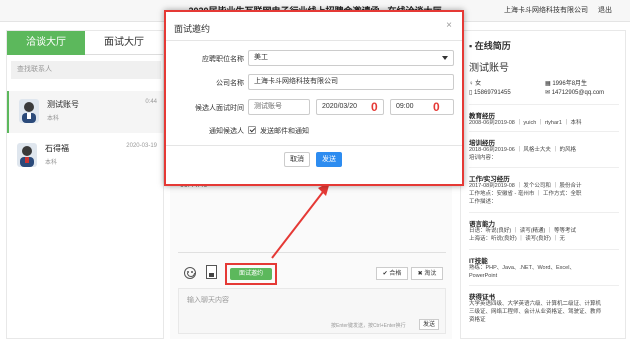  Describe the element at coordinates (297, 159) in the screenshot. I see `cancel-button: 取消` at that location.